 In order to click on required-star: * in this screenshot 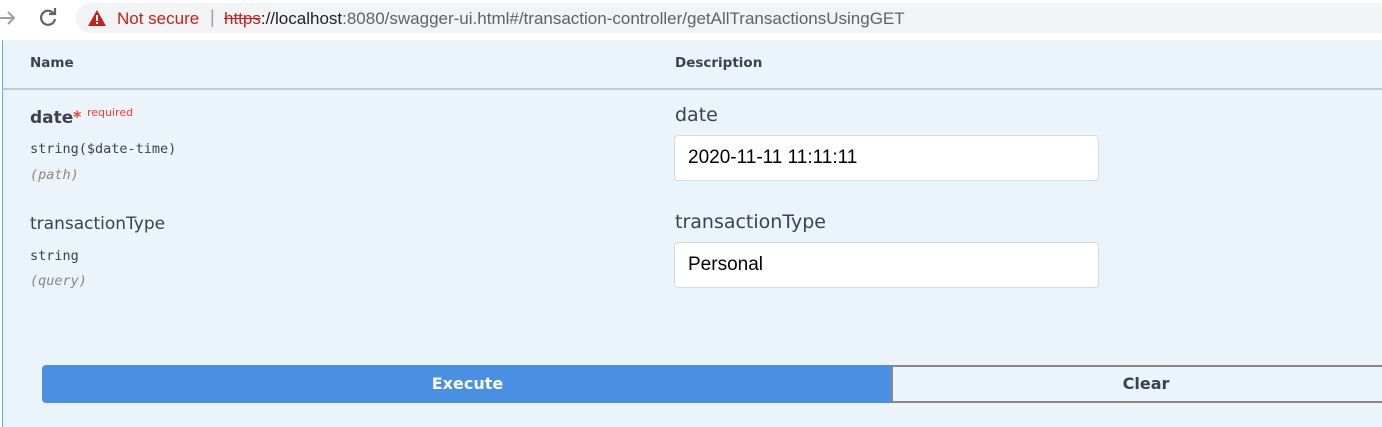, I will do `click(77, 116)`.